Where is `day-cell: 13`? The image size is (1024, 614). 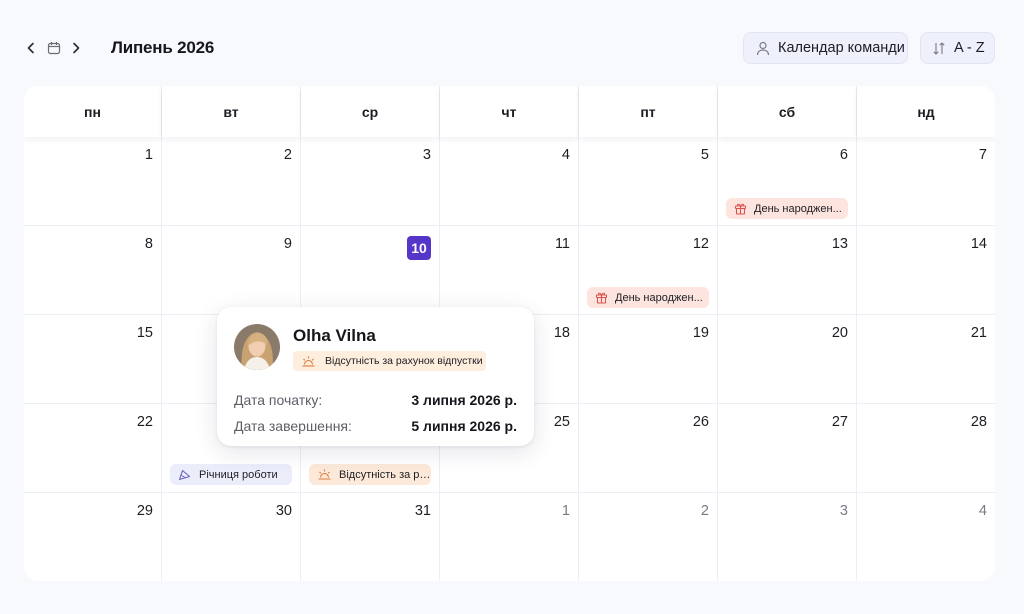 day-cell: 13 is located at coordinates (833, 244).